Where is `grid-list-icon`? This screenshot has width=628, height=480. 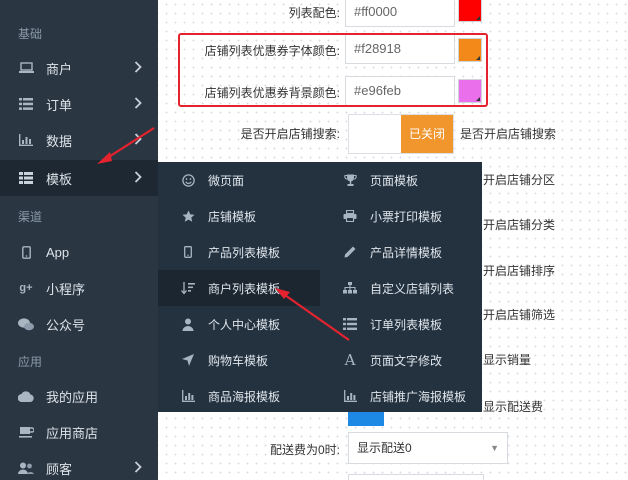
grid-list-icon is located at coordinates (26, 178).